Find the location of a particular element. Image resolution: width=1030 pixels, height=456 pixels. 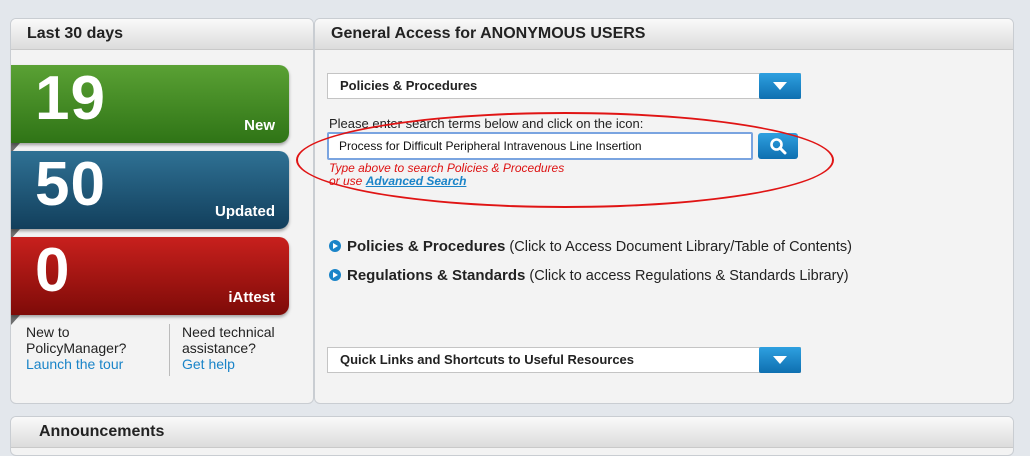

tech-help-line1: Need technical is located at coordinates (228, 332).